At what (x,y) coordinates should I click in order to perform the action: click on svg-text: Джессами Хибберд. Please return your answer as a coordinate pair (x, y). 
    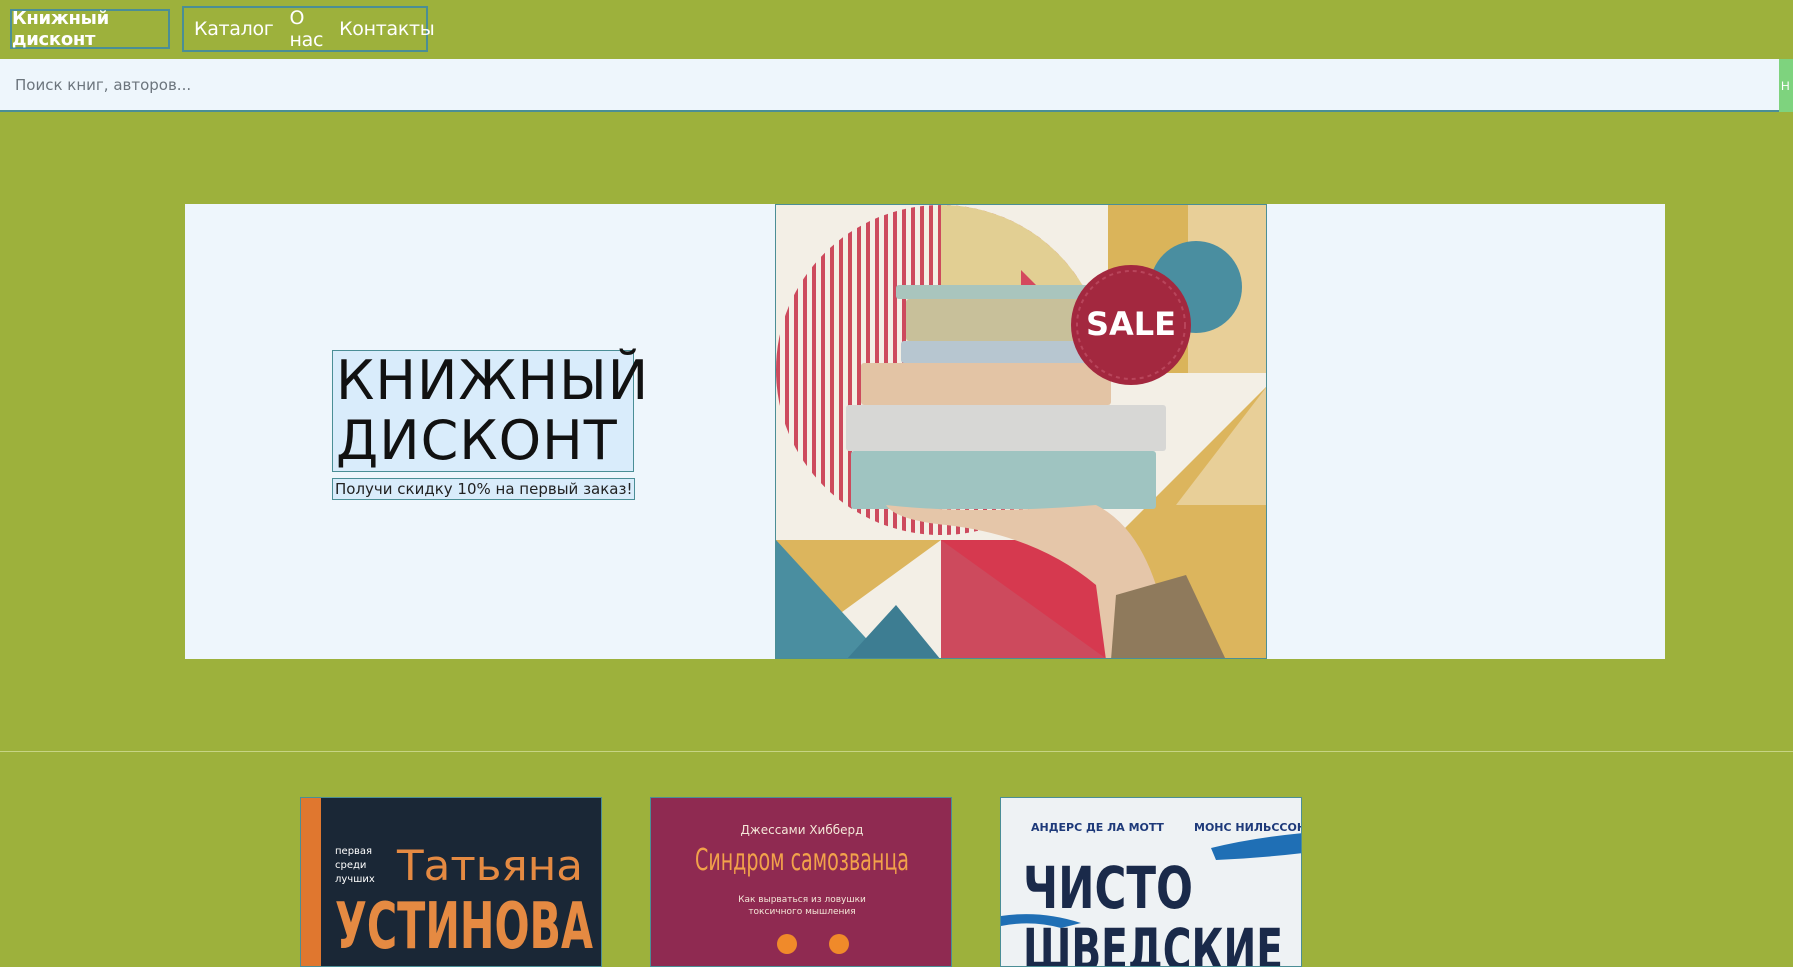
    Looking at the image, I should click on (802, 830).